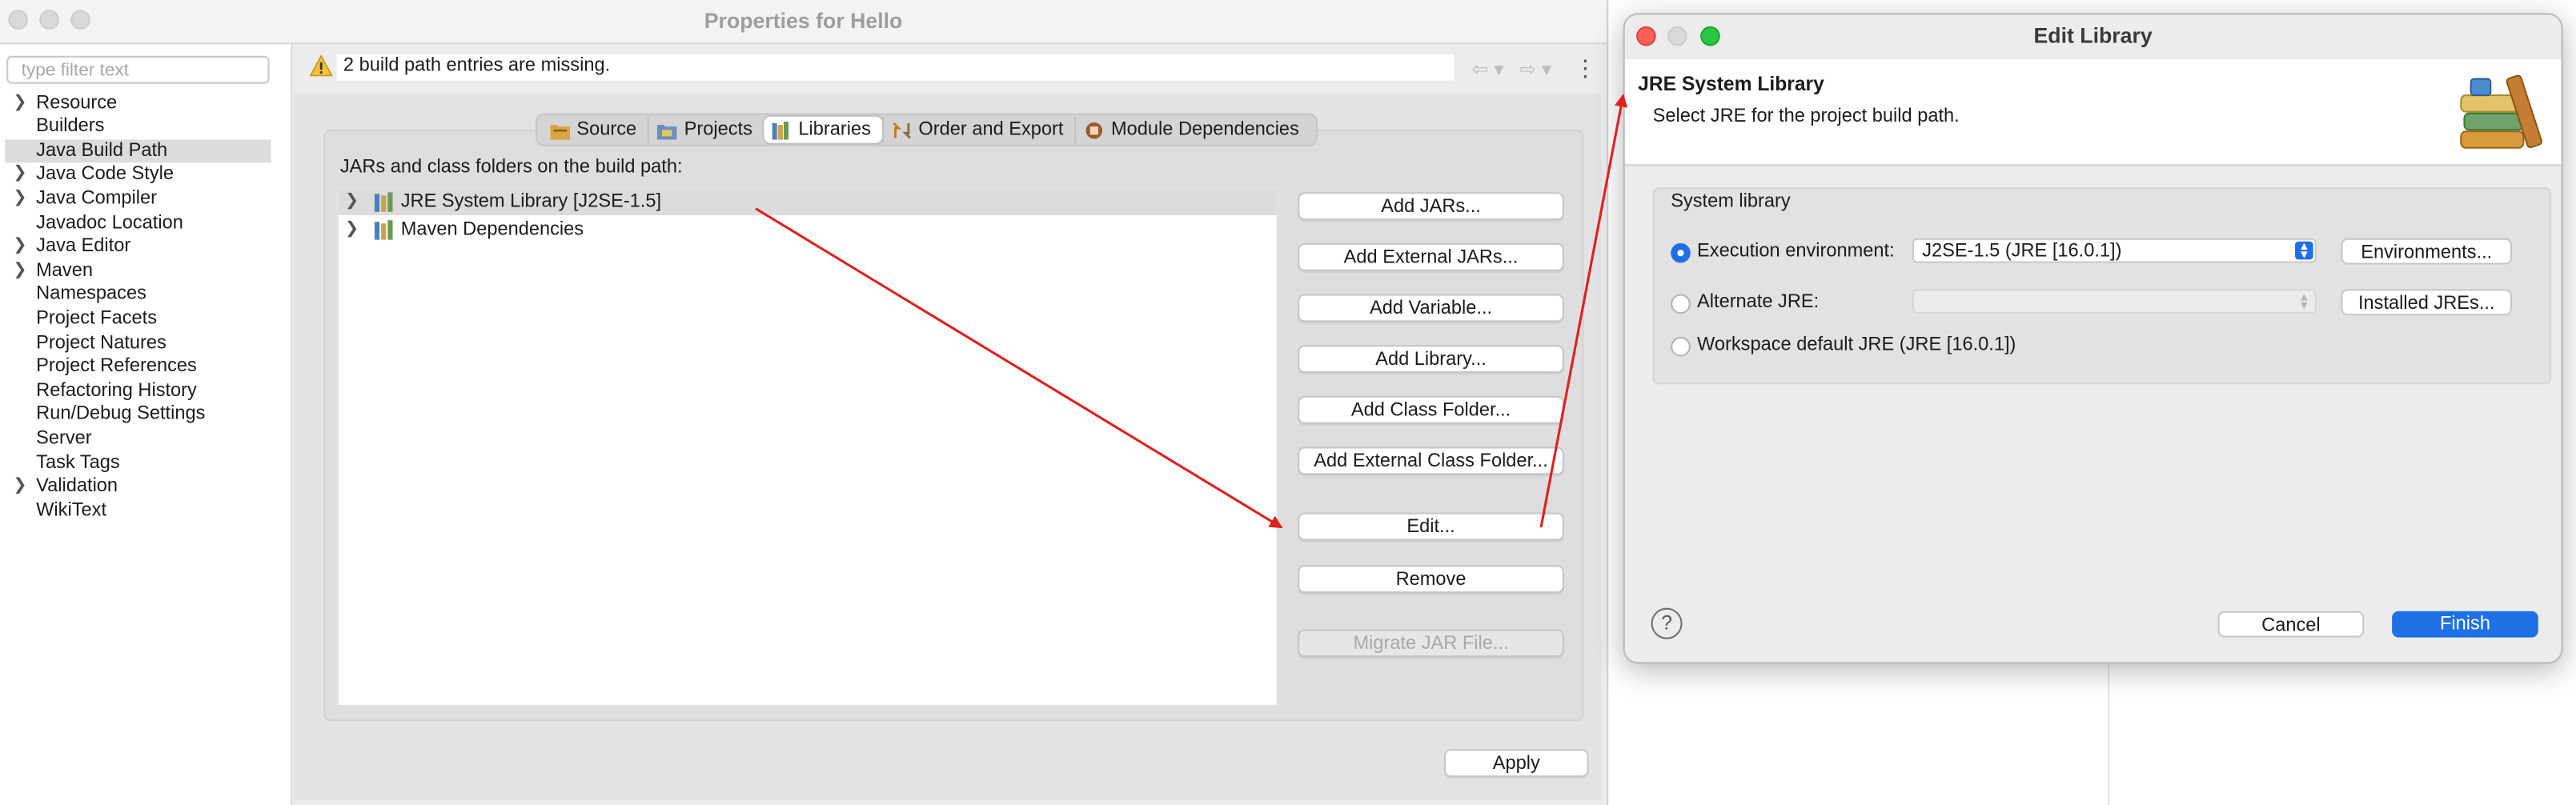  Describe the element at coordinates (1488, 69) in the screenshot. I see `back-arrow-icon: ⇦ ▾` at that location.